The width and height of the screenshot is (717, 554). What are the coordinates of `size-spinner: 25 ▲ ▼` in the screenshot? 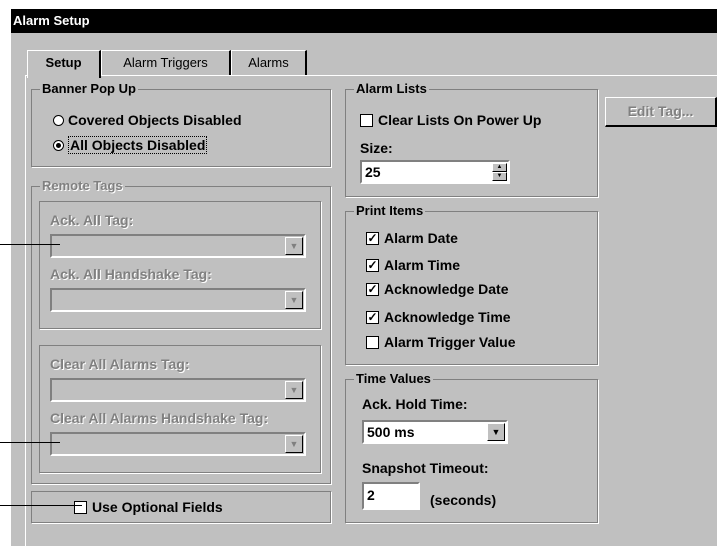 It's located at (435, 172).